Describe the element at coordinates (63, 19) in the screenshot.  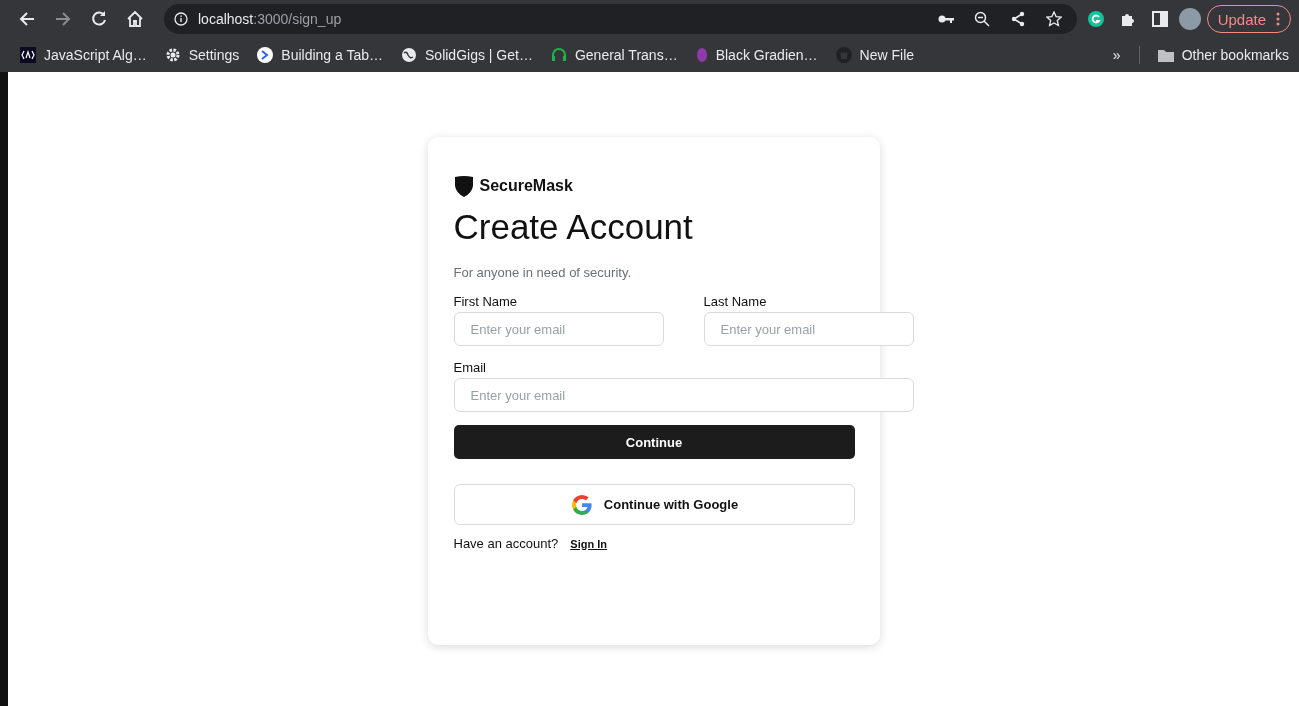
I see `forward-arrow-icon` at that location.